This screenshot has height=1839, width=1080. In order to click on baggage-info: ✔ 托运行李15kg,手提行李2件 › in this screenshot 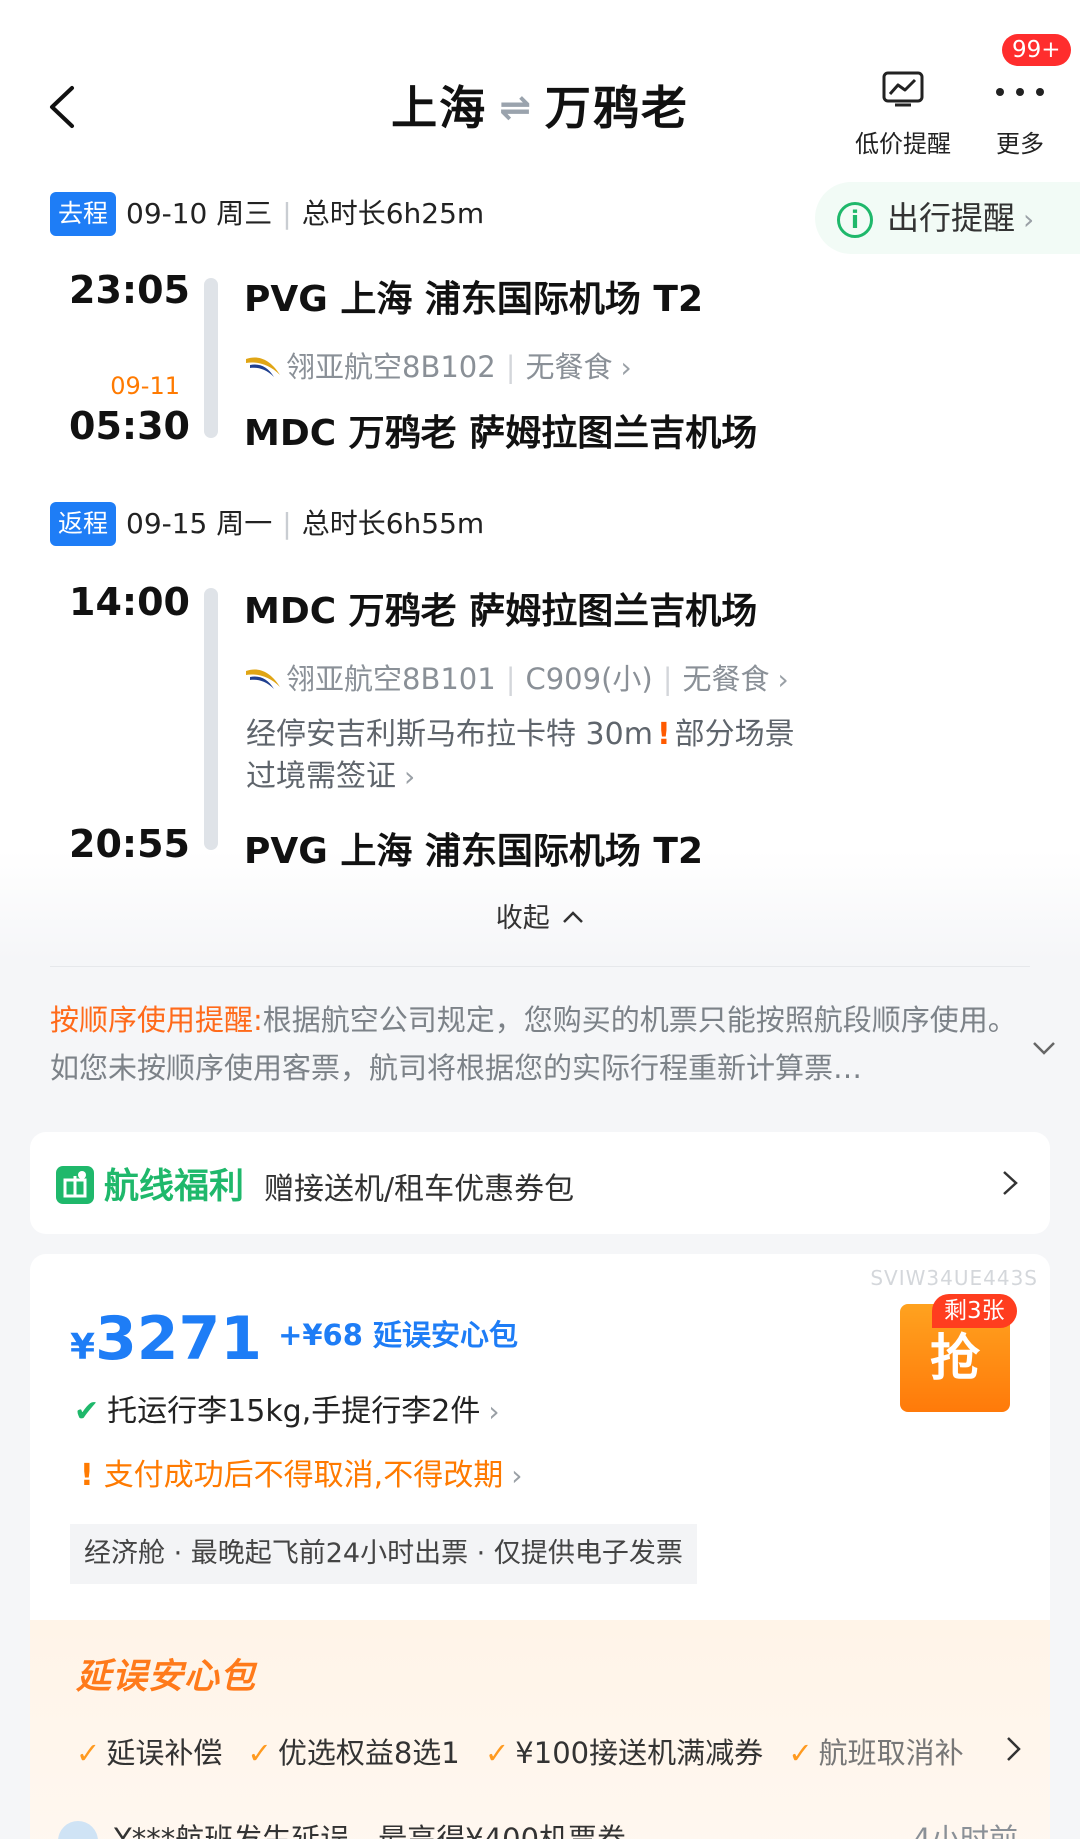, I will do `click(287, 1408)`.